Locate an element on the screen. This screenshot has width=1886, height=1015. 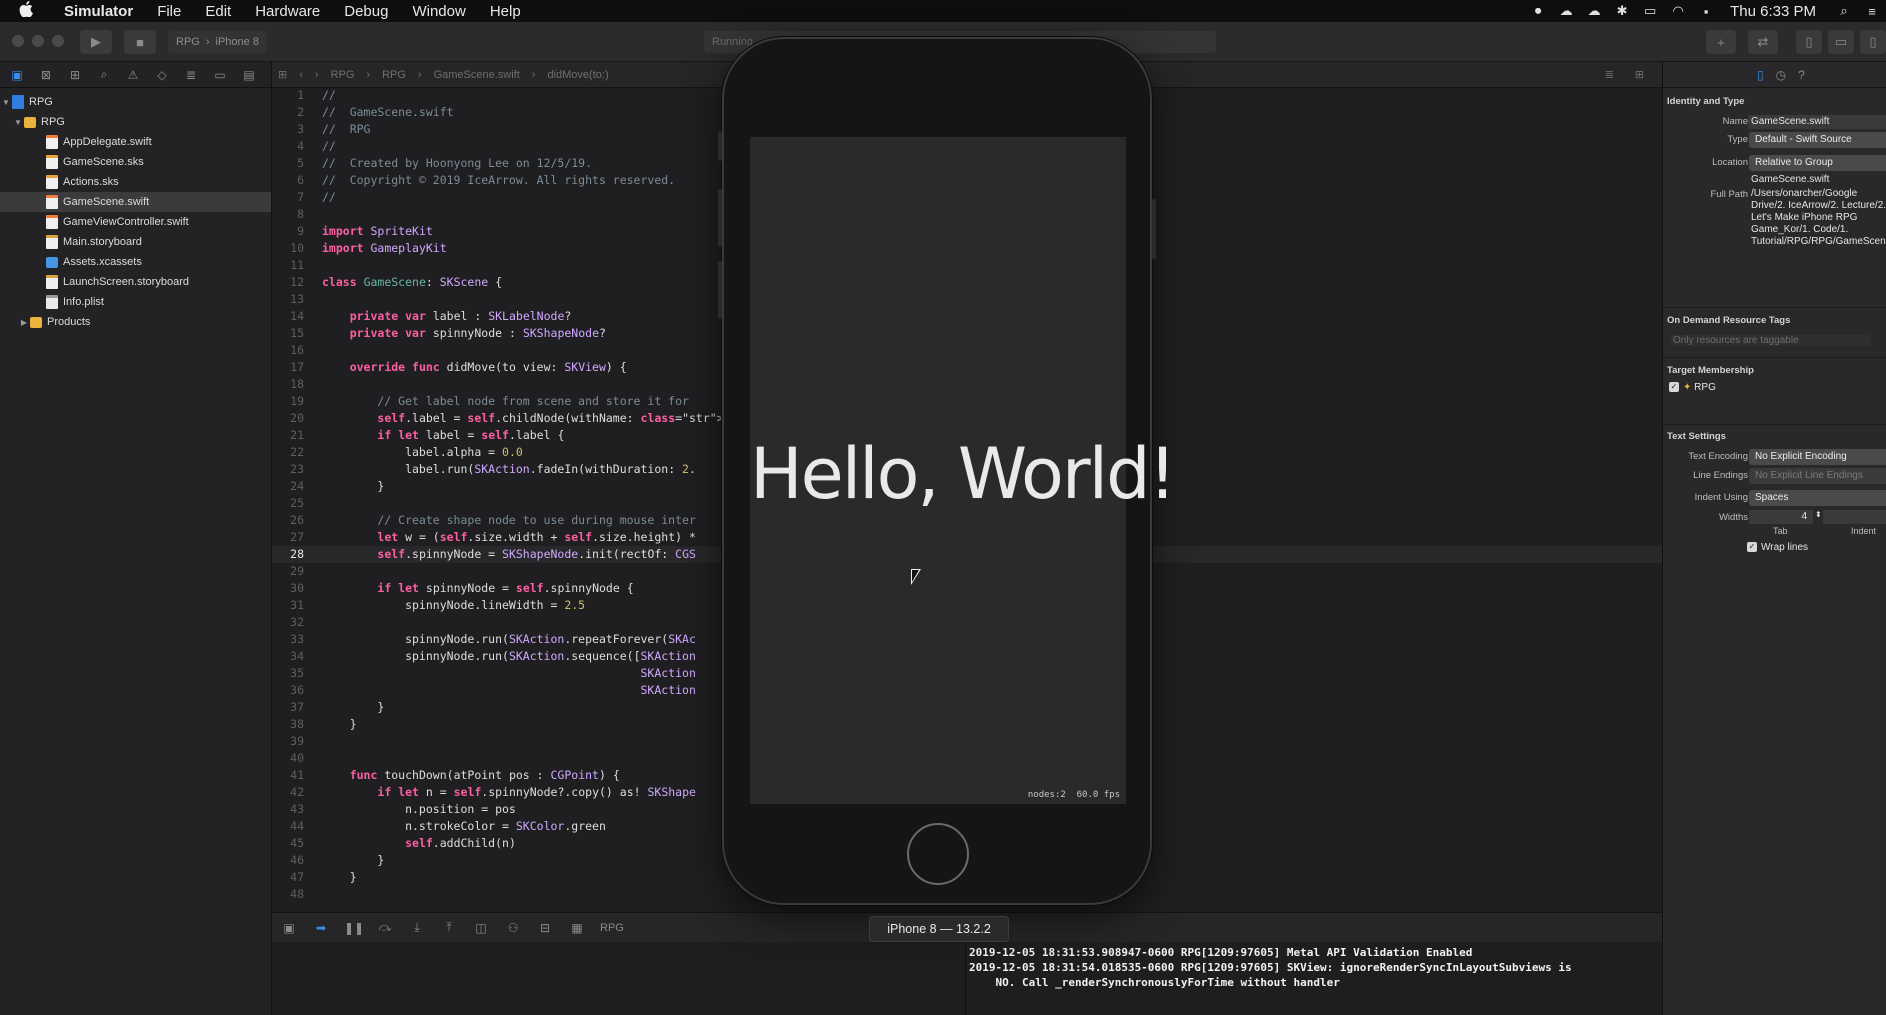
line-number: 37 is located at coordinates (292, 707).